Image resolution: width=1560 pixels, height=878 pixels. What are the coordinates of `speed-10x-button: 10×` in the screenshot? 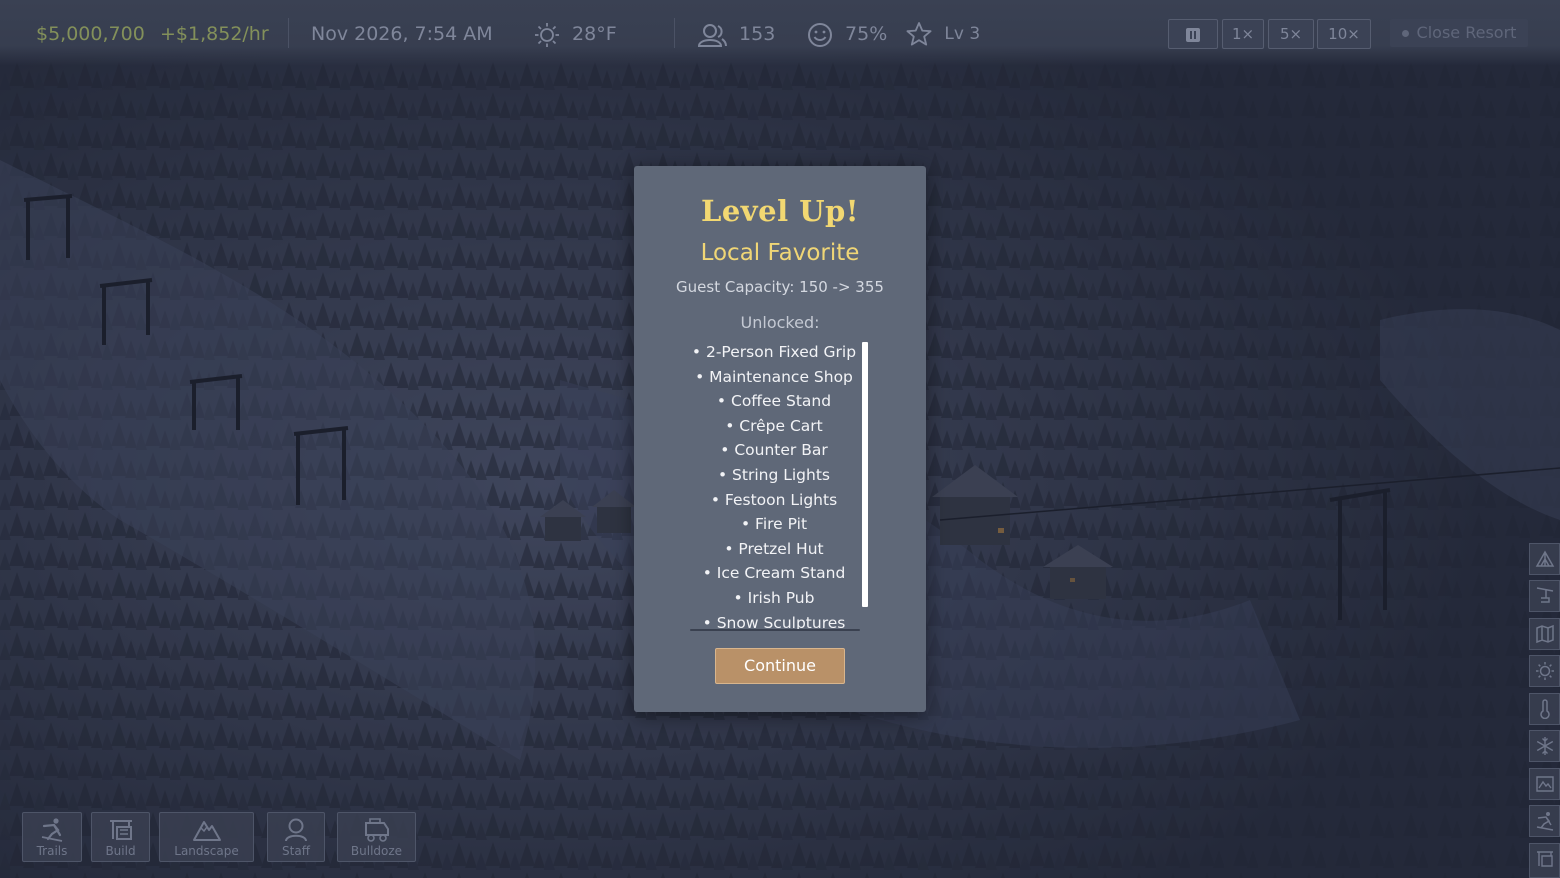 It's located at (1344, 34).